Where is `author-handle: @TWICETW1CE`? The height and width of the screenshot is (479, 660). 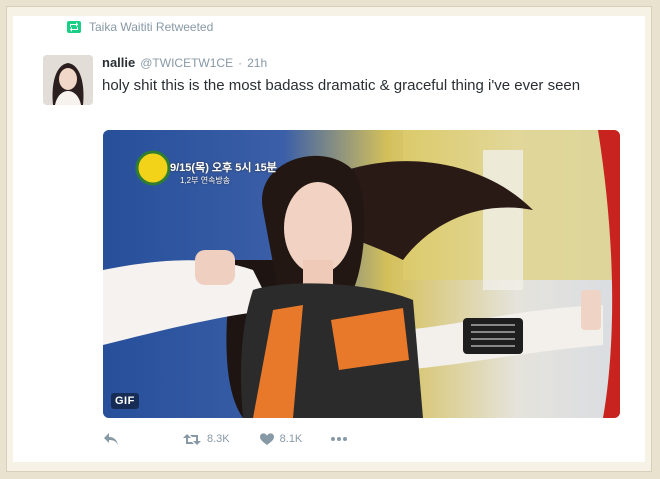 author-handle: @TWICETW1CE is located at coordinates (186, 63).